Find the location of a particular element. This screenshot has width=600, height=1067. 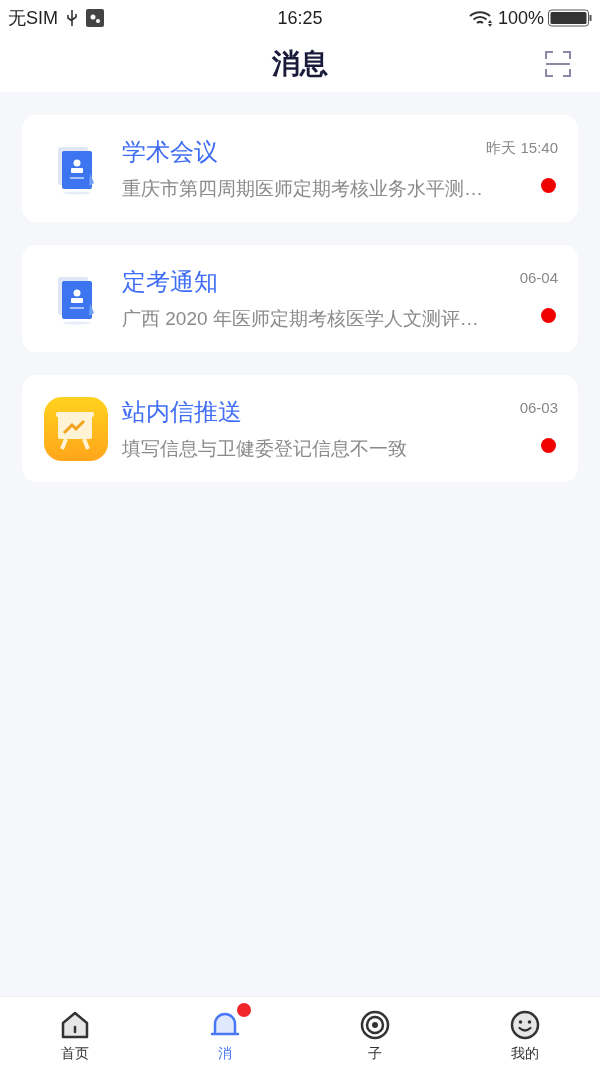

tab-item: 首页 is located at coordinates (75, 1032).